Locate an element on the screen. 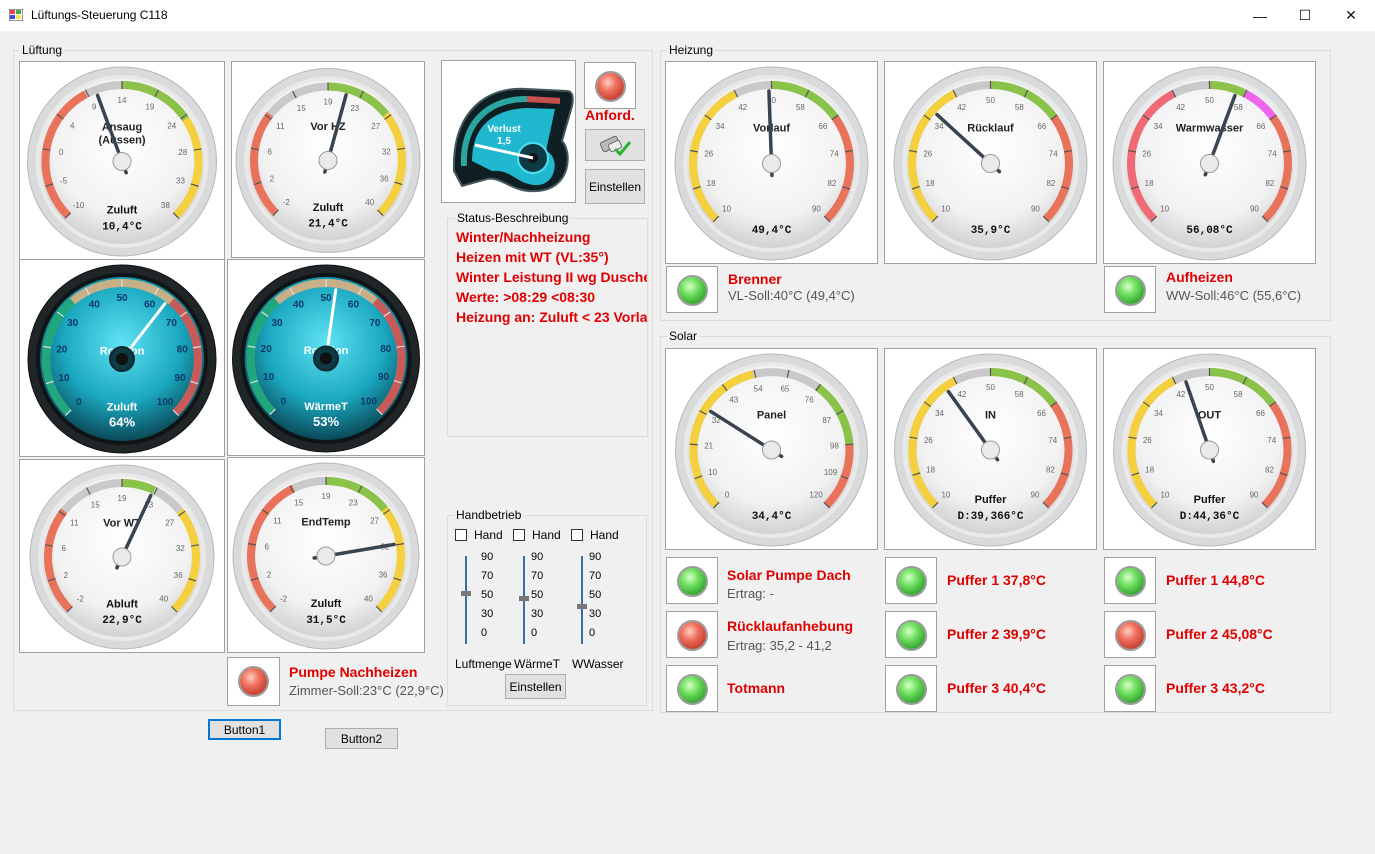 This screenshot has height=854, width=1375. confirm-icon is located at coordinates (615, 146).